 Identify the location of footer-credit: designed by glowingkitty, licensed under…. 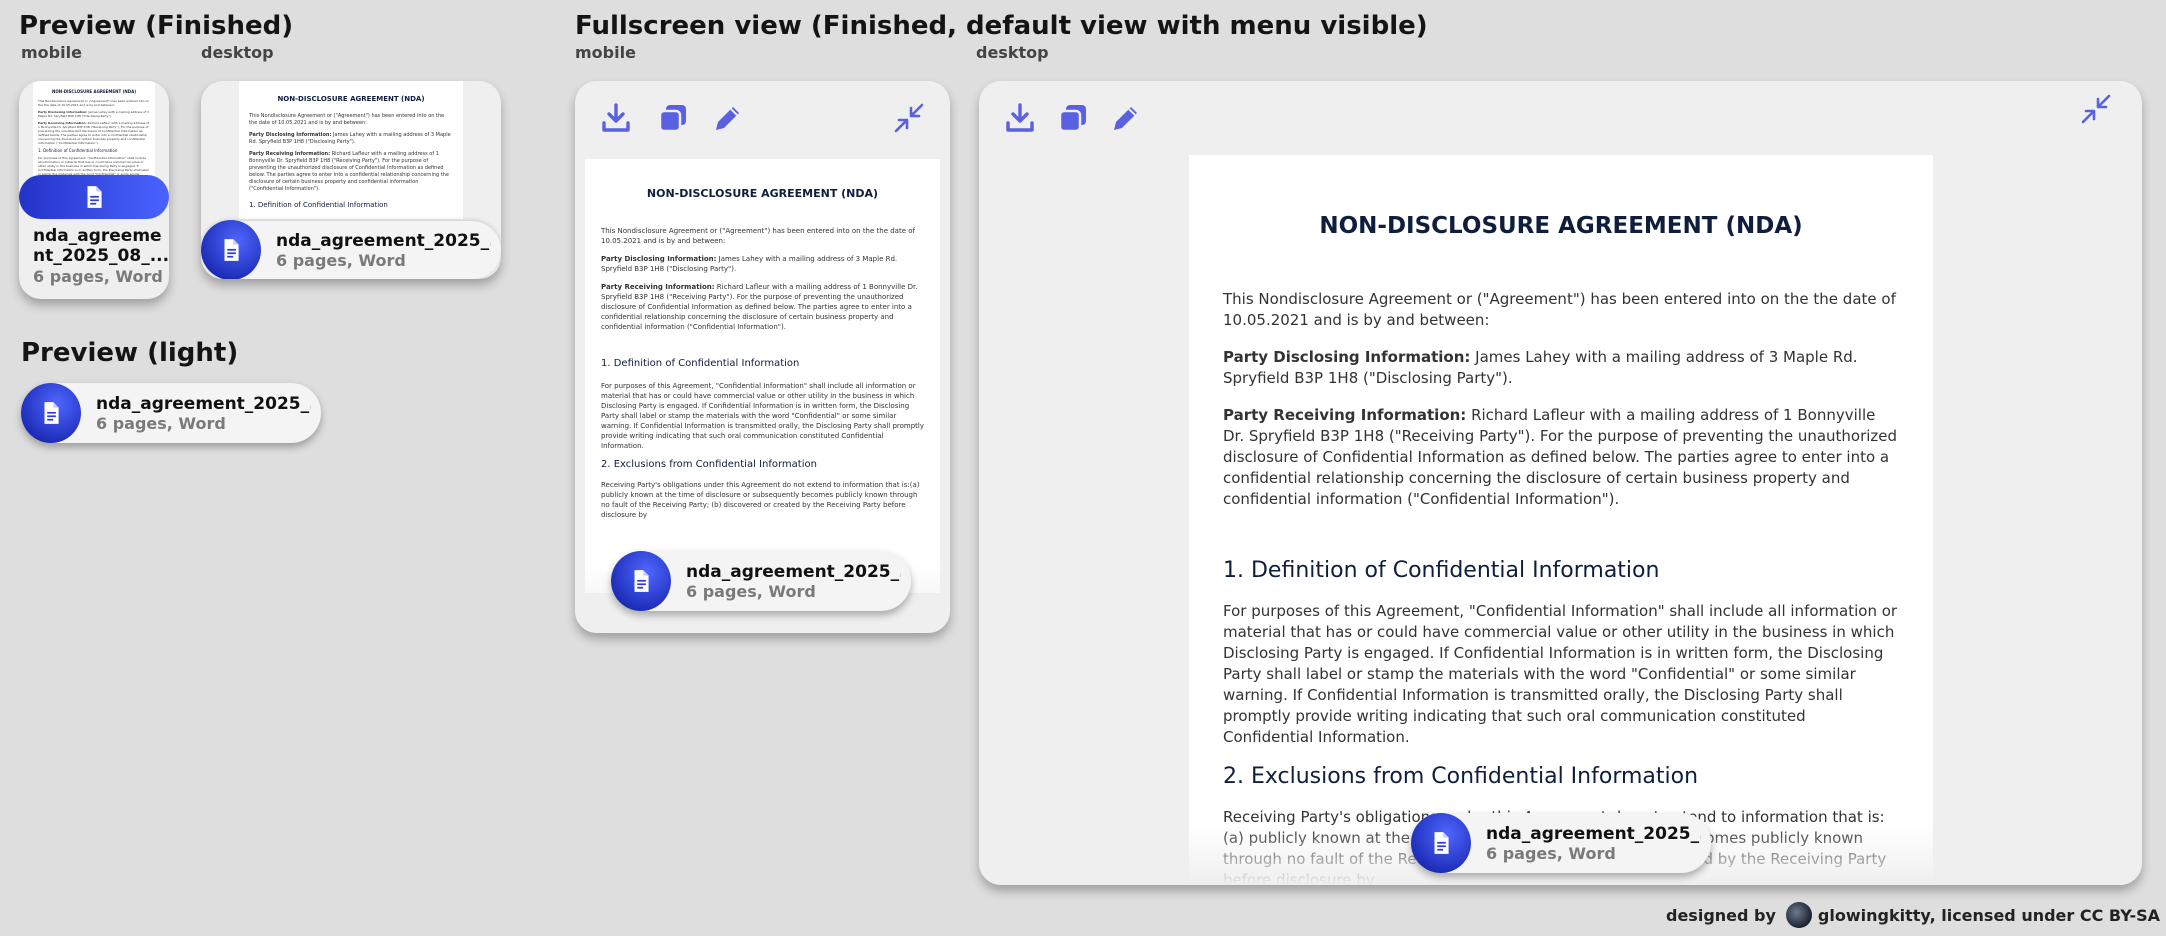
(1916, 915).